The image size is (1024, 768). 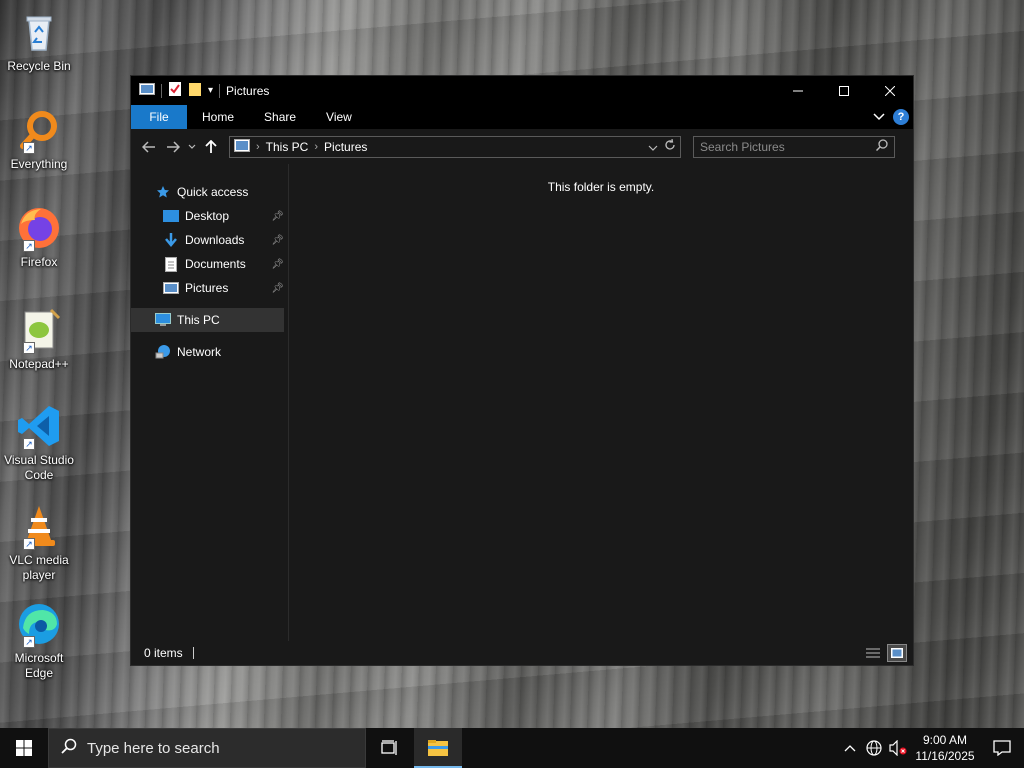 I want to click on address-dropdown-chevron-icon, so click(x=653, y=147).